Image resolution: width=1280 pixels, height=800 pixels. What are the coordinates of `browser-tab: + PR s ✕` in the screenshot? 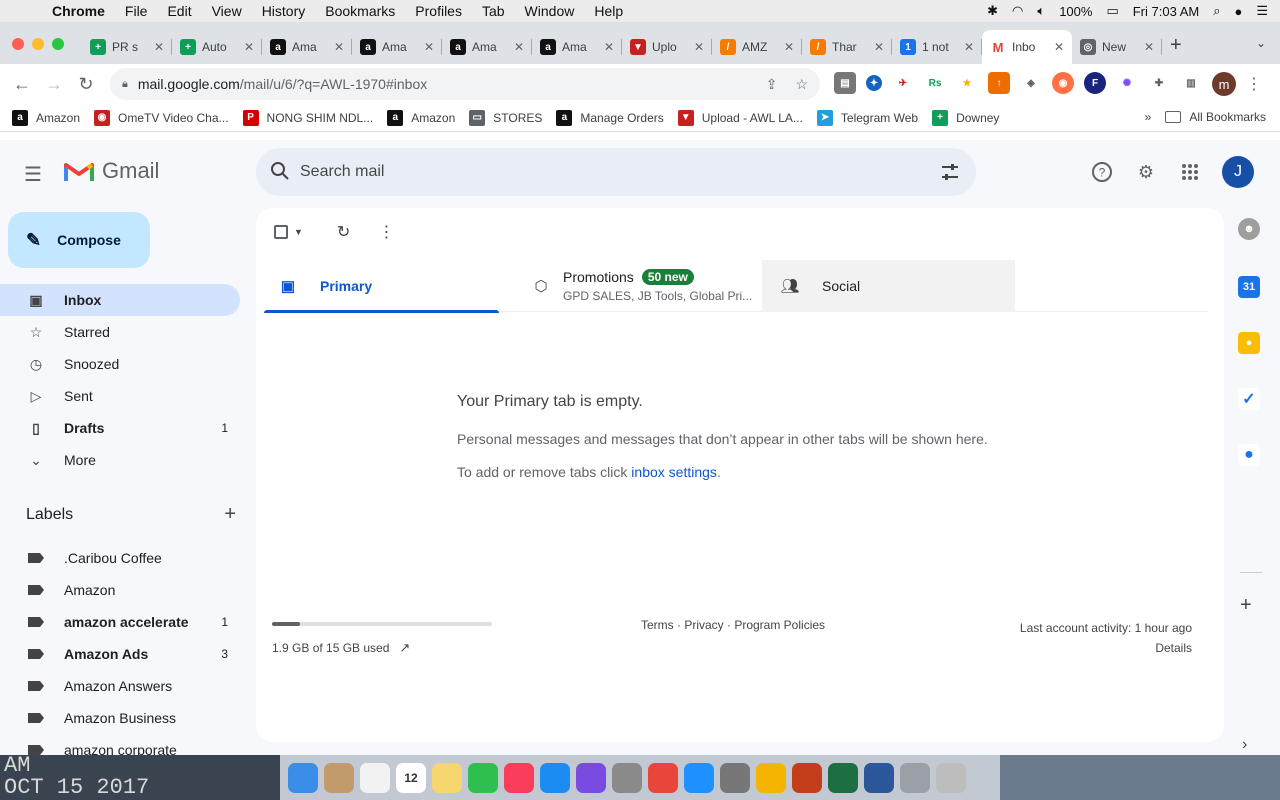 It's located at (127, 47).